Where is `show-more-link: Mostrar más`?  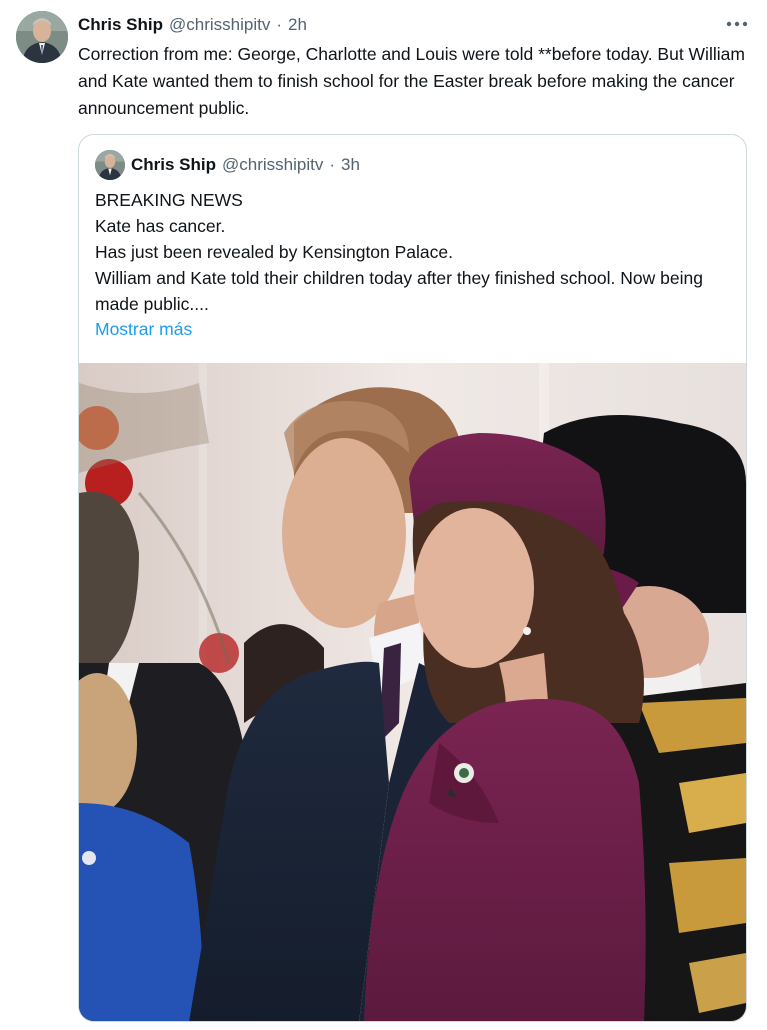
show-more-link: Mostrar más is located at coordinates (143, 329).